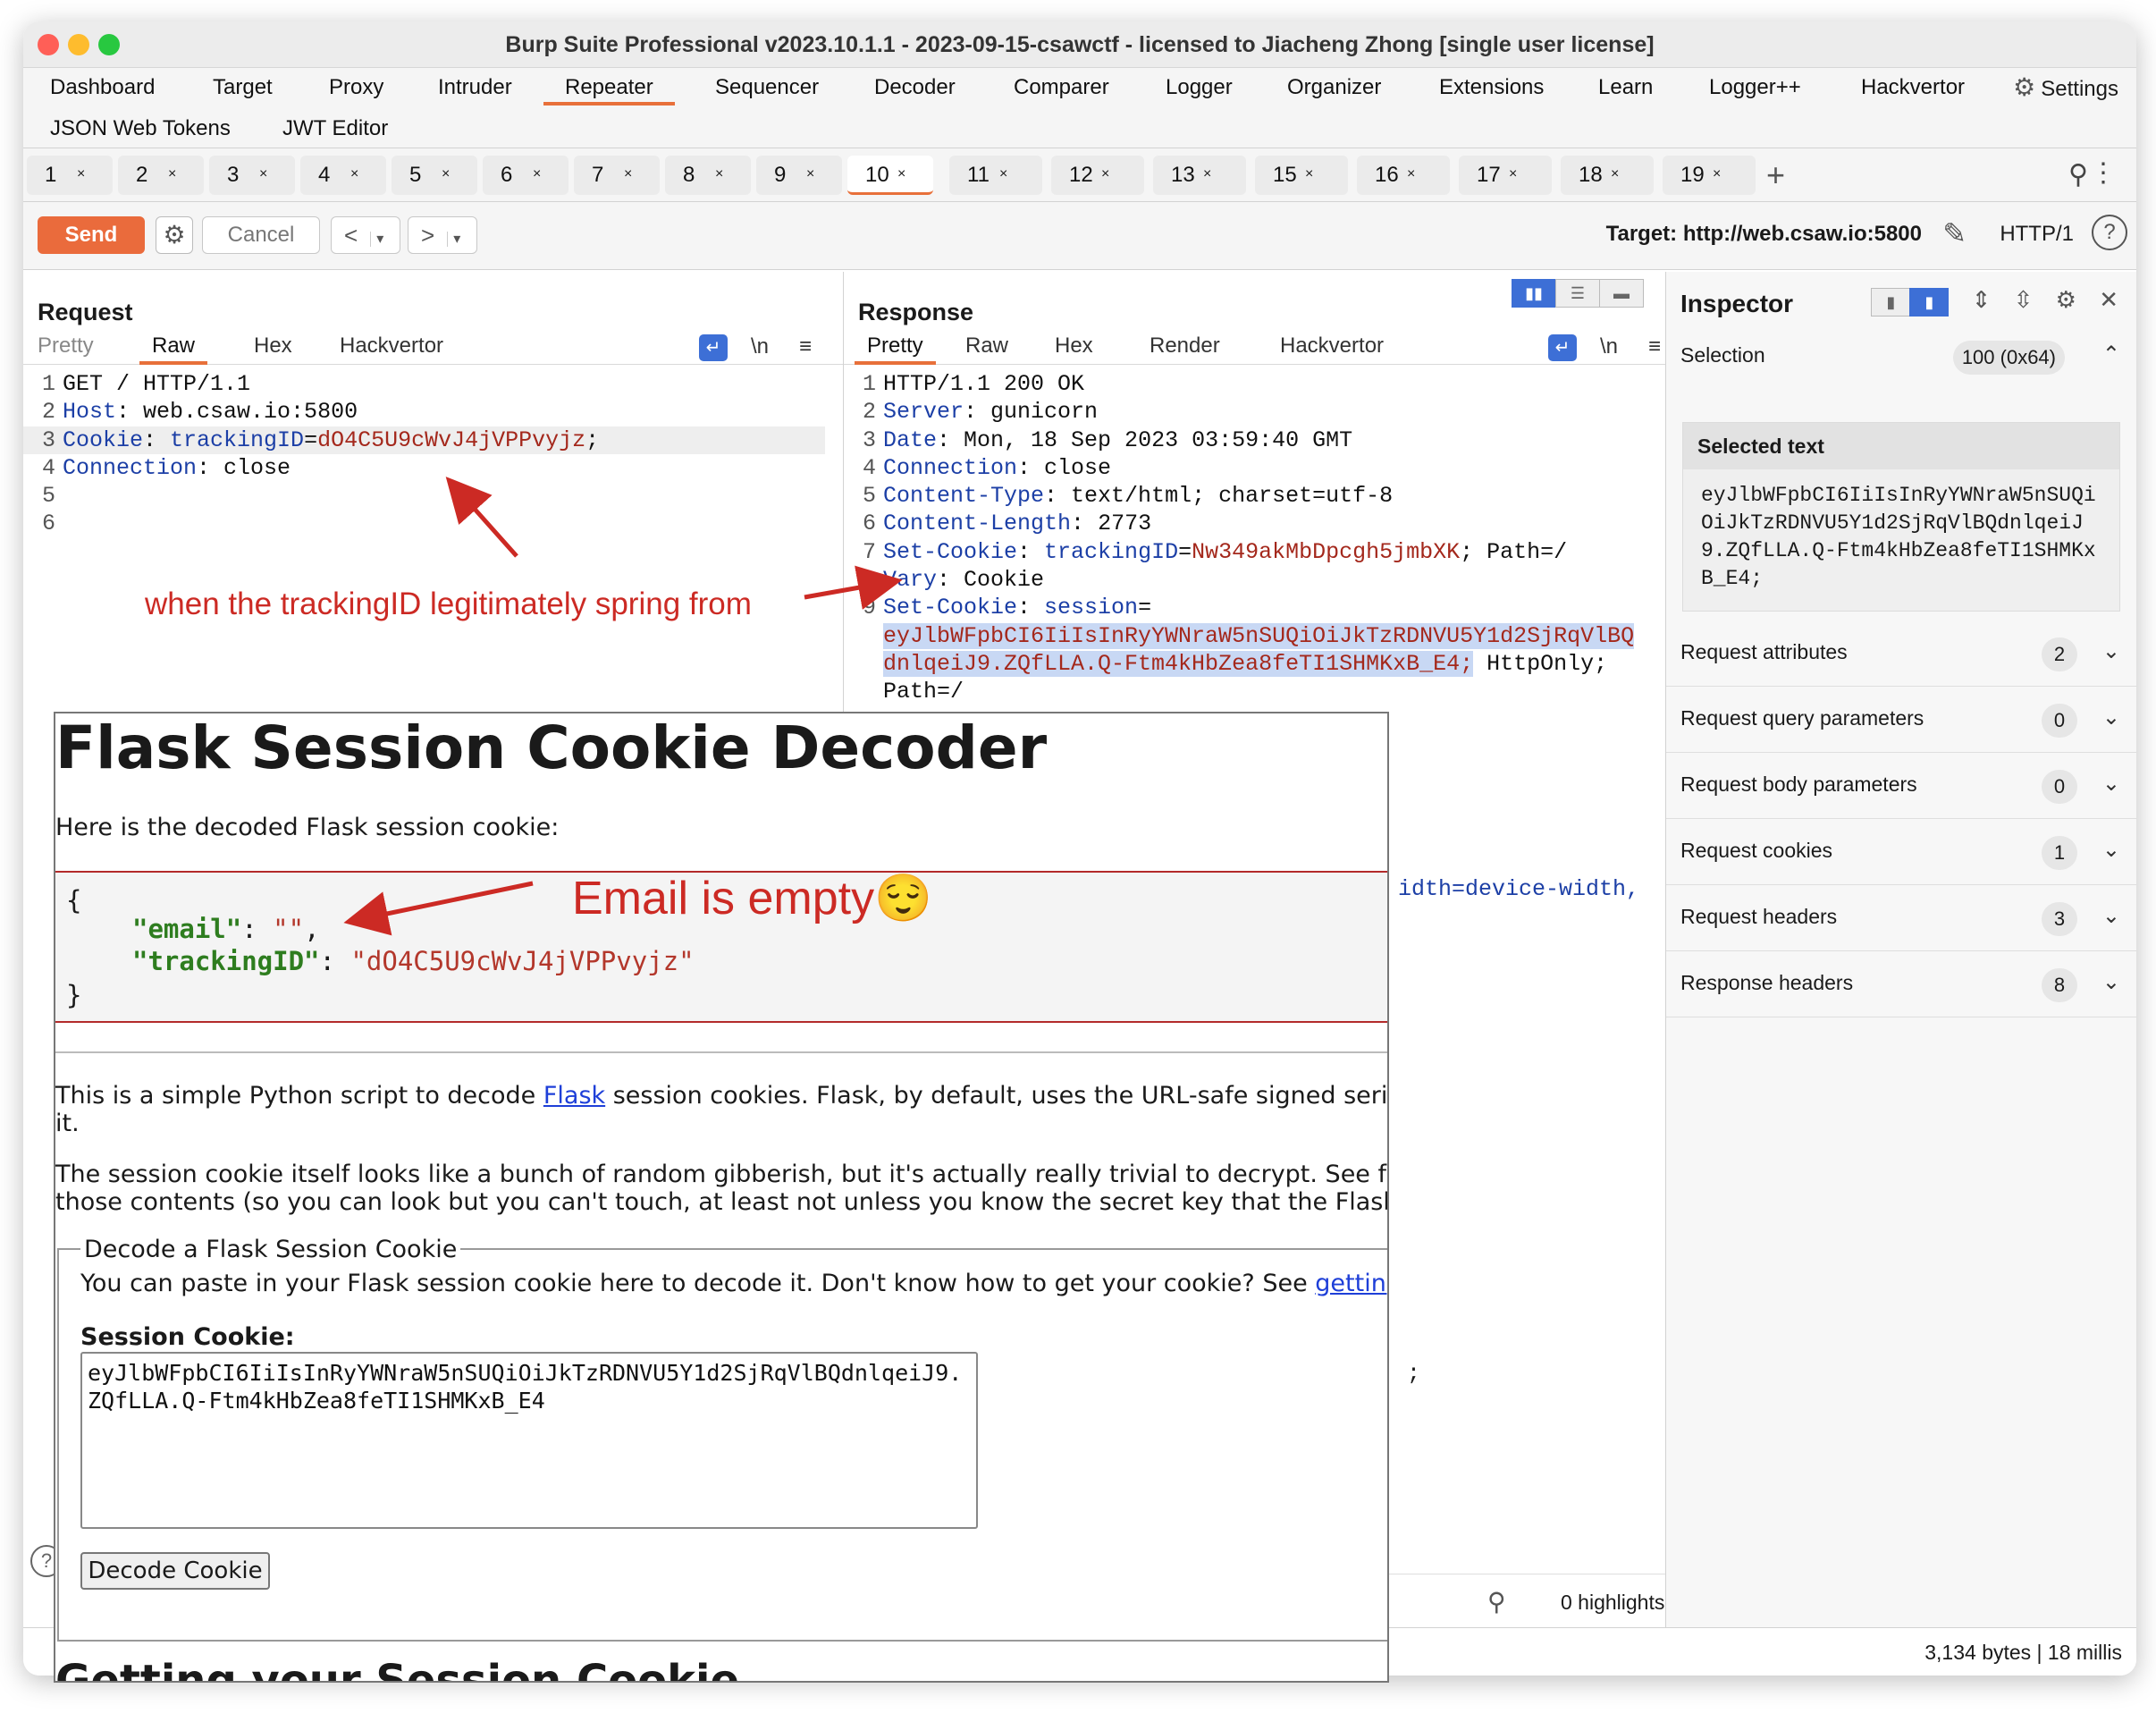 This screenshot has height=1722, width=2156. Describe the element at coordinates (261, 235) in the screenshot. I see `cancel-button: Cancel` at that location.